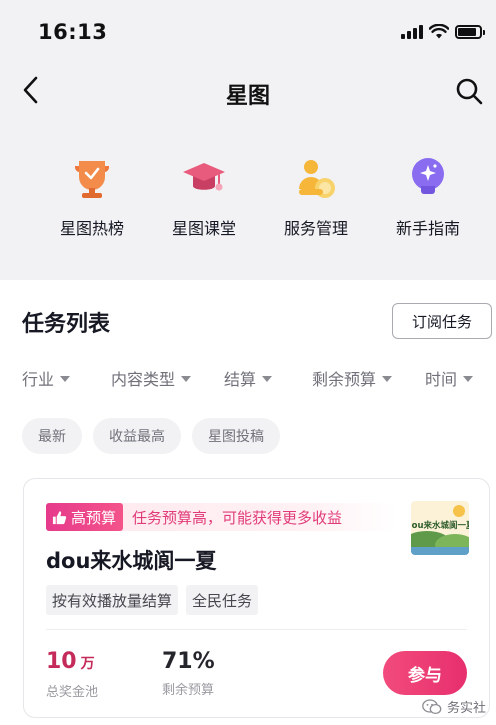 The width and height of the screenshot is (496, 725). Describe the element at coordinates (94, 517) in the screenshot. I see `promo-badge-label: 高预算` at that location.